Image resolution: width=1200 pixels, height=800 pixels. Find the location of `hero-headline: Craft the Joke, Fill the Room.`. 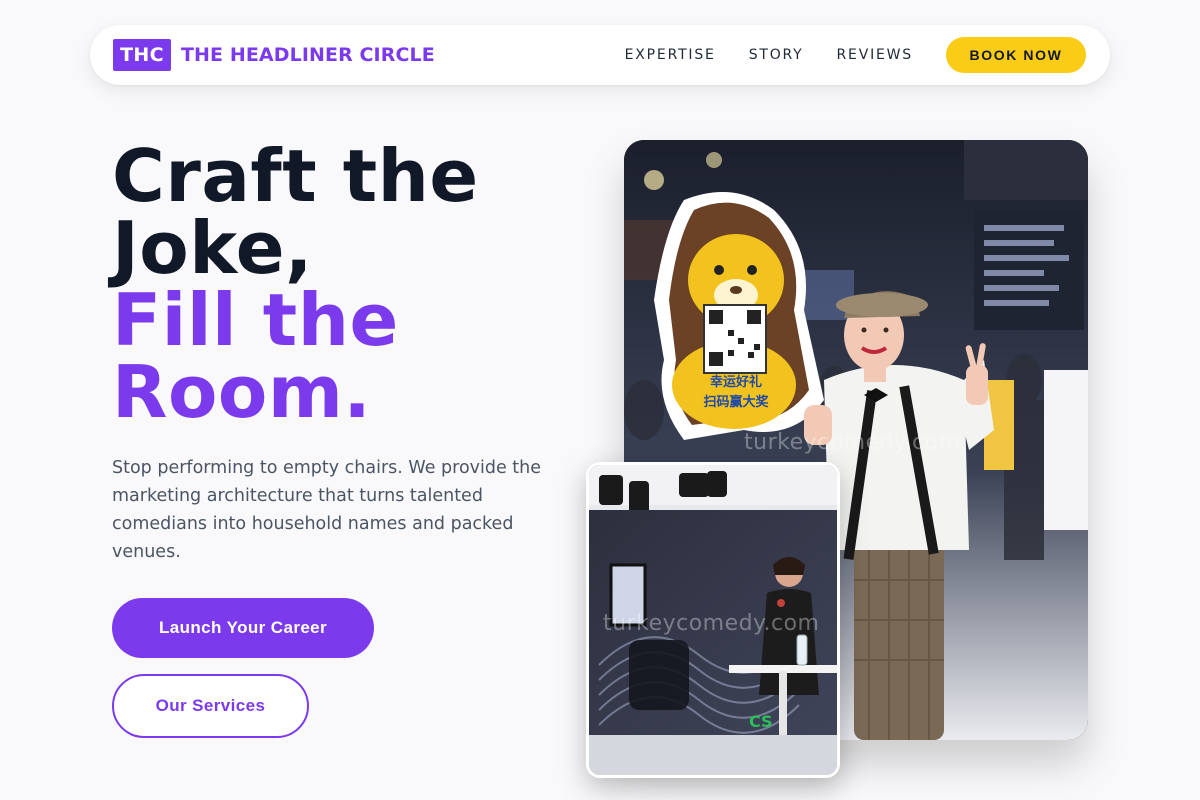

hero-headline: Craft the Joke, Fill the Room. is located at coordinates (295, 284).